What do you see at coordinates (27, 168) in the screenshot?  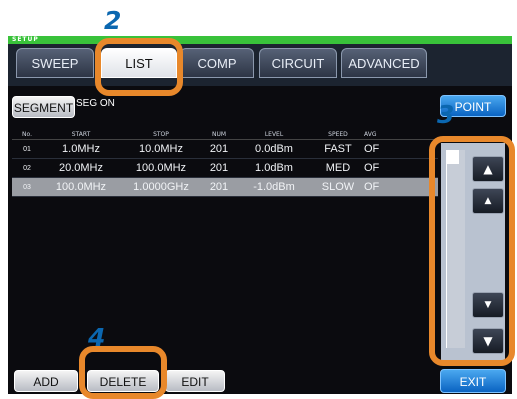 I see `cell-no: 02` at bounding box center [27, 168].